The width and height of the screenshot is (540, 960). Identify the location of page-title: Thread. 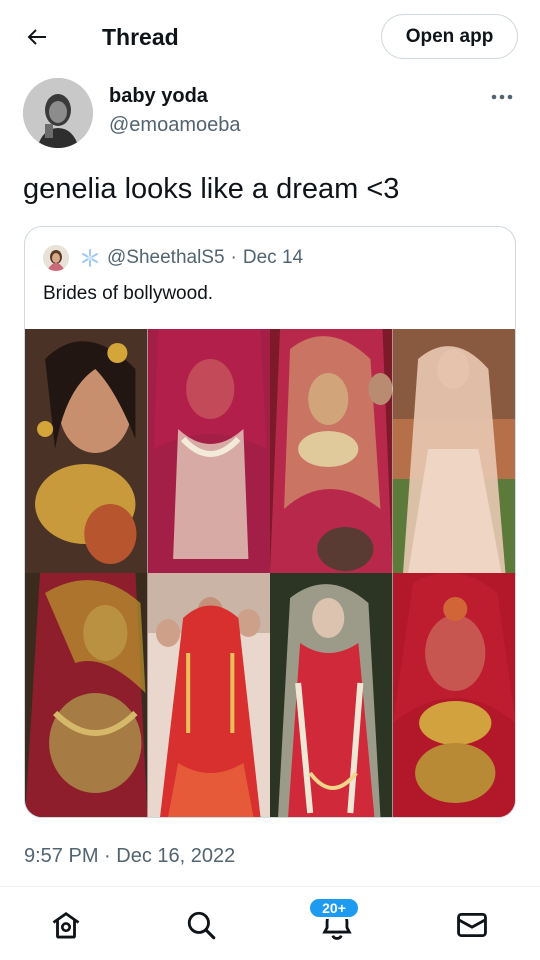
(140, 37).